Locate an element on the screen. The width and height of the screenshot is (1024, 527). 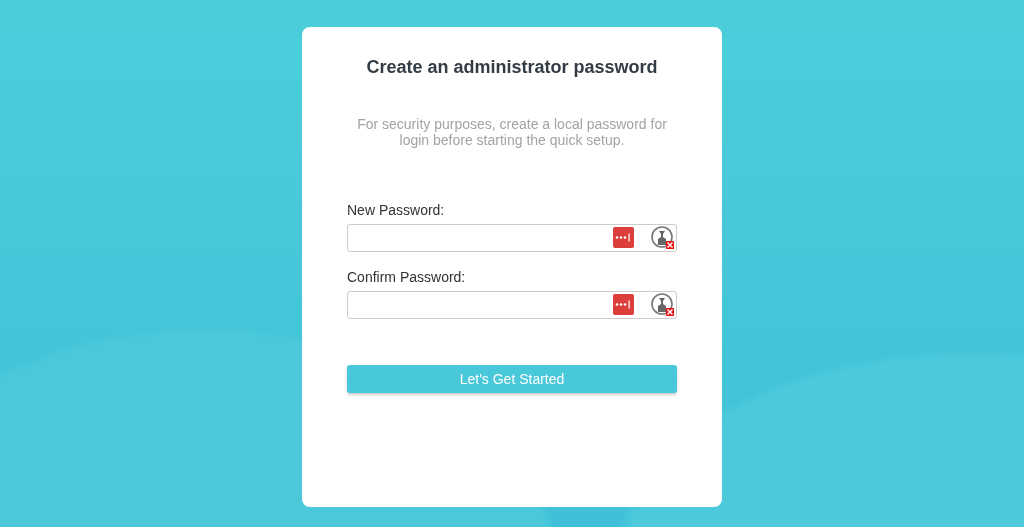
field-label: New Password: is located at coordinates (396, 210).